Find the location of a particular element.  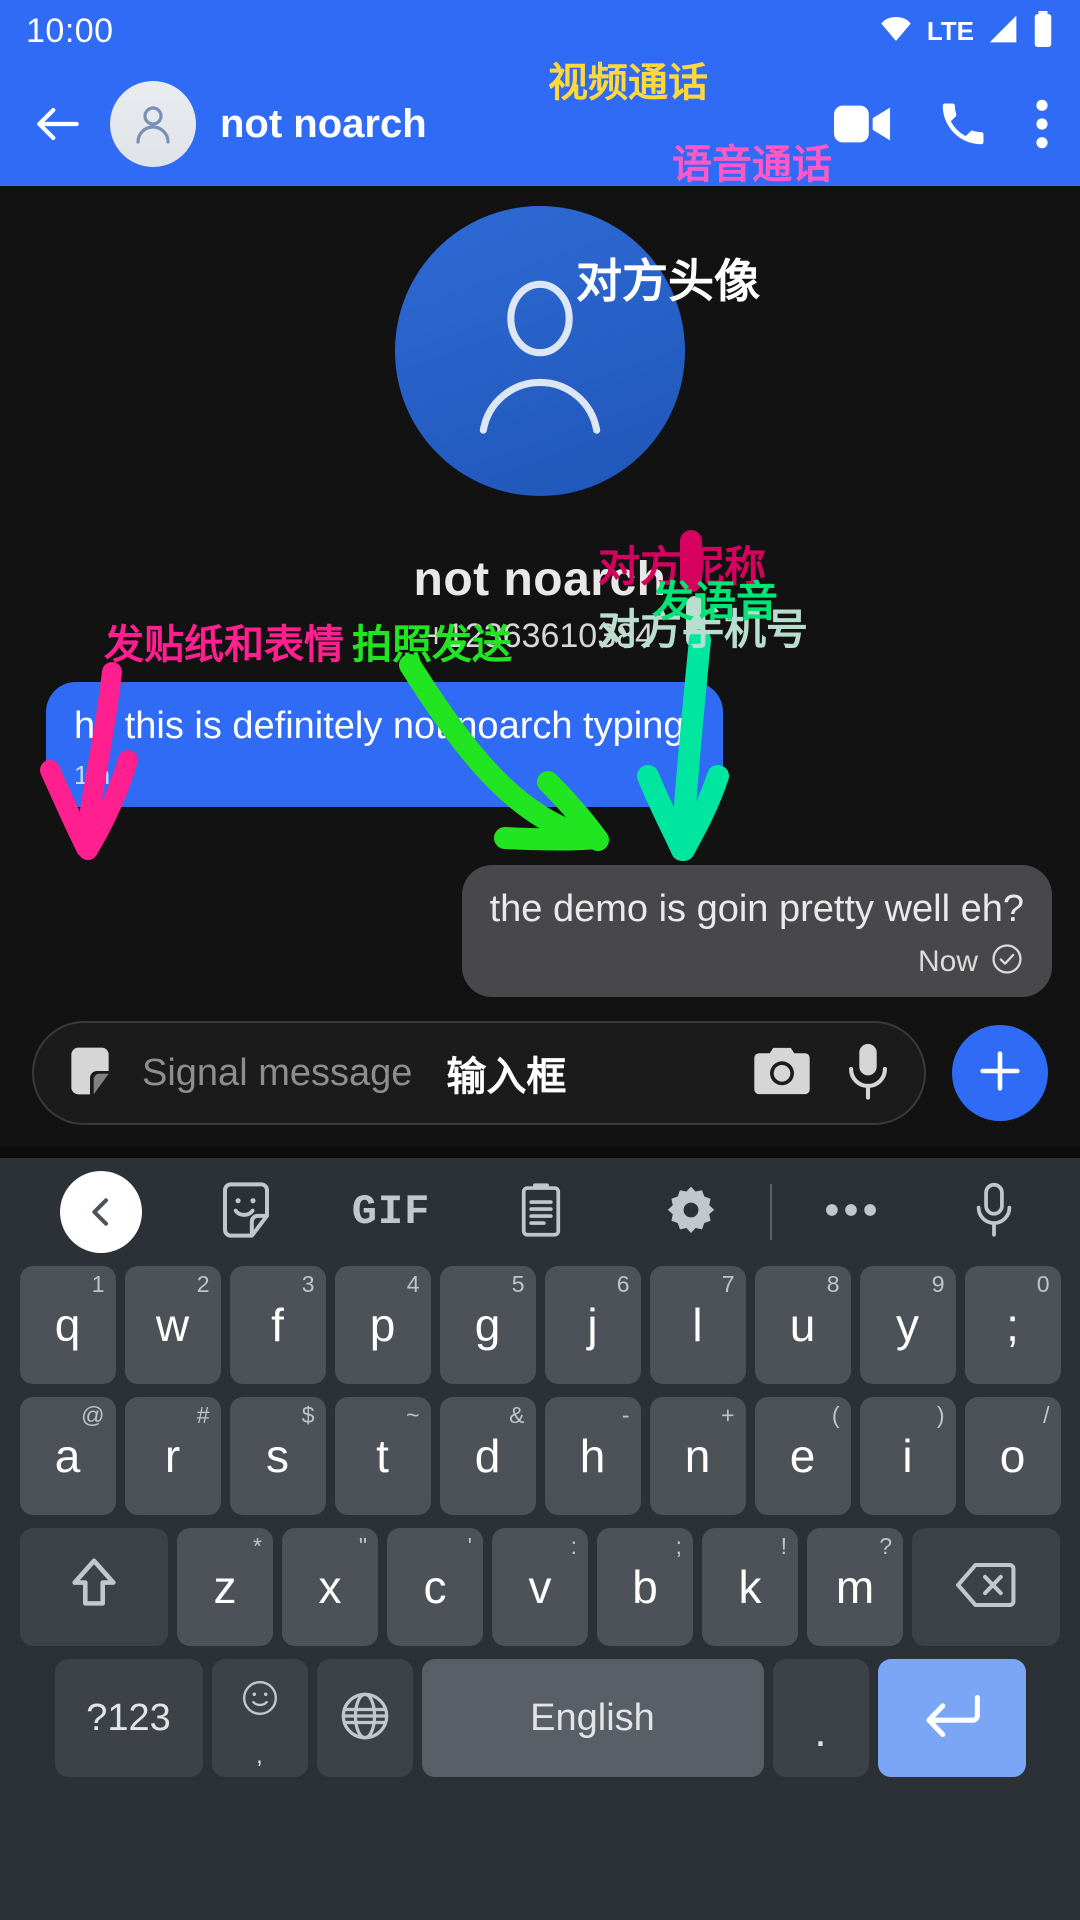

key-sup: 7 is located at coordinates (728, 1284).